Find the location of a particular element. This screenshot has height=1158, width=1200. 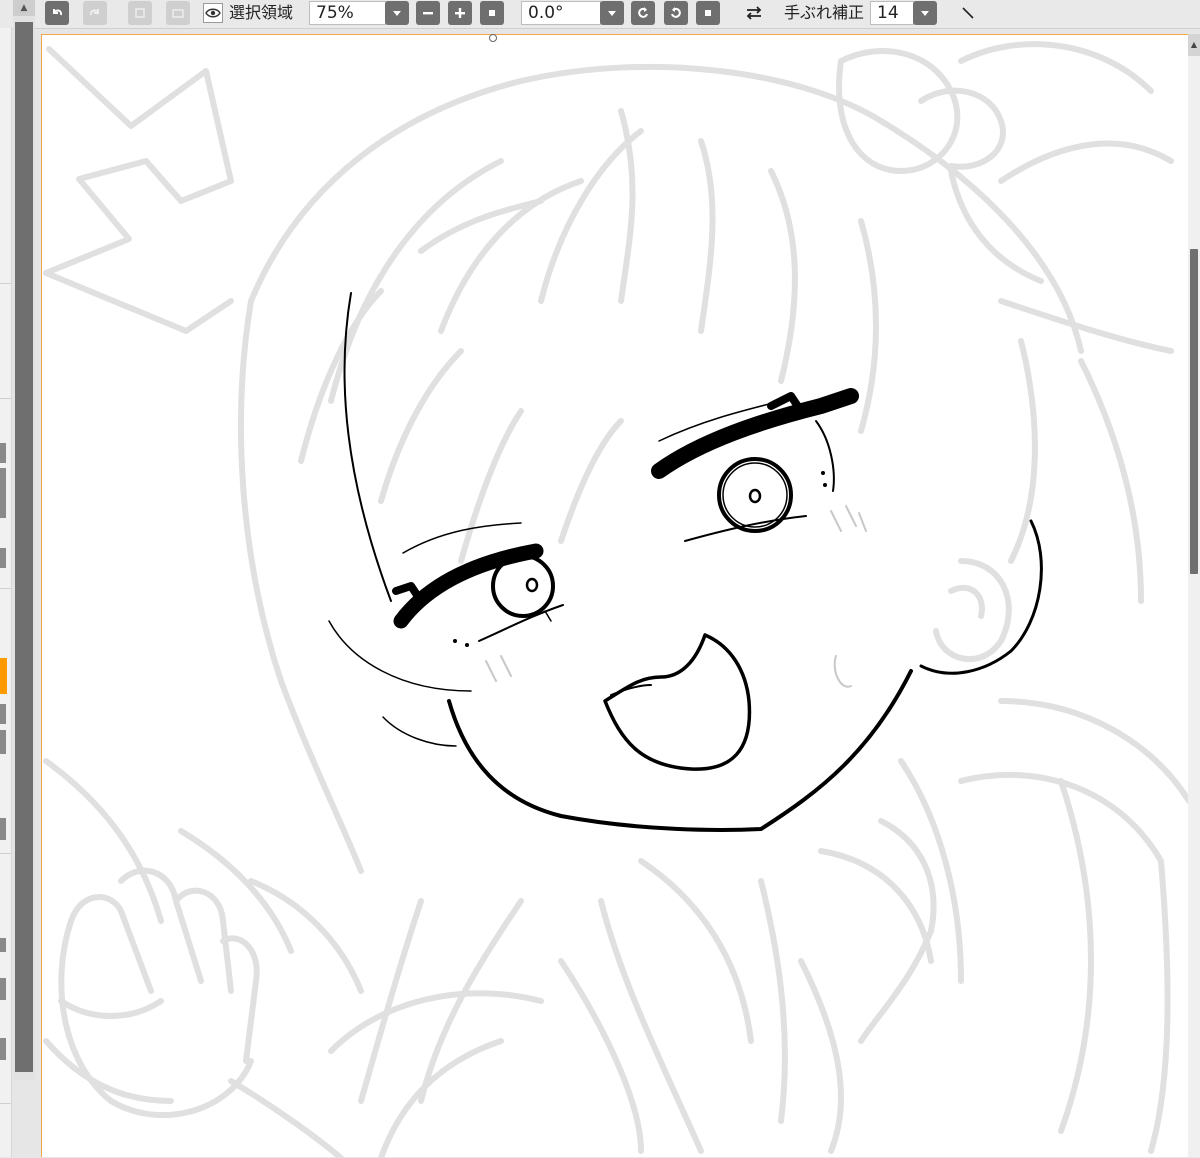

canvas-rotation-handle is located at coordinates (493, 38).